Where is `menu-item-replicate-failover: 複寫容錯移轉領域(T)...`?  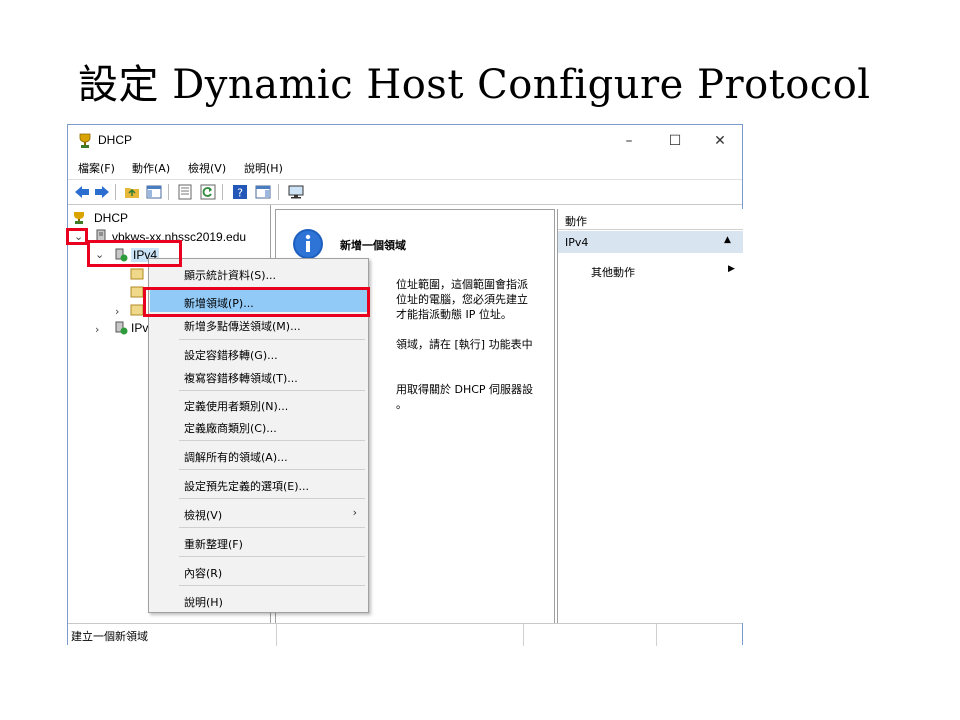
menu-item-replicate-failover: 複寫容錯移轉領域(T)... is located at coordinates (258, 376).